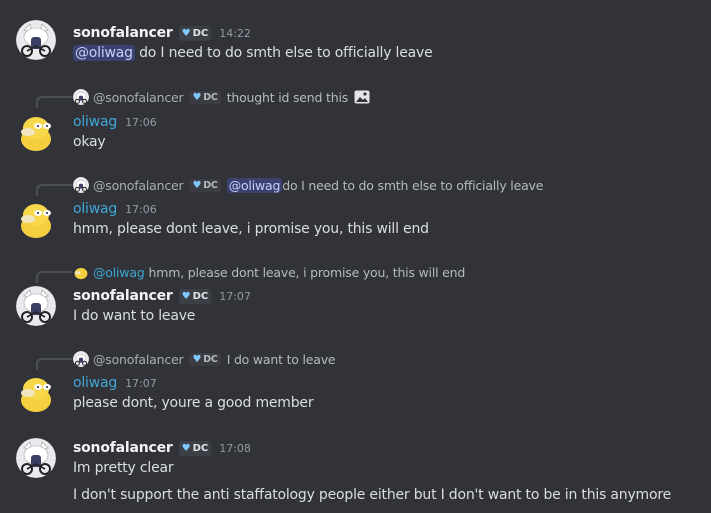 The image size is (711, 513). What do you see at coordinates (362, 97) in the screenshot?
I see `image-icon` at bounding box center [362, 97].